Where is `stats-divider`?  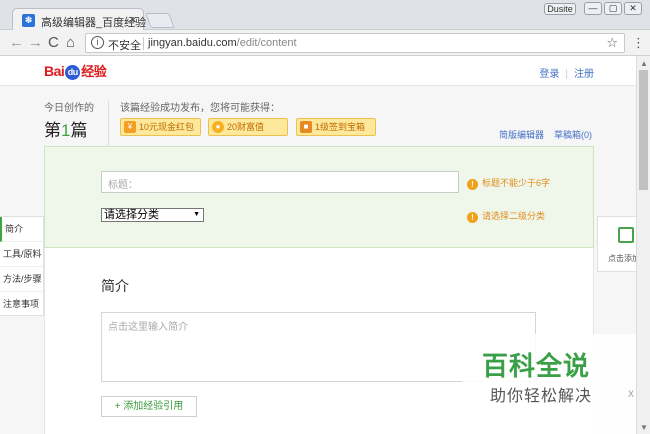 stats-divider is located at coordinates (108, 123).